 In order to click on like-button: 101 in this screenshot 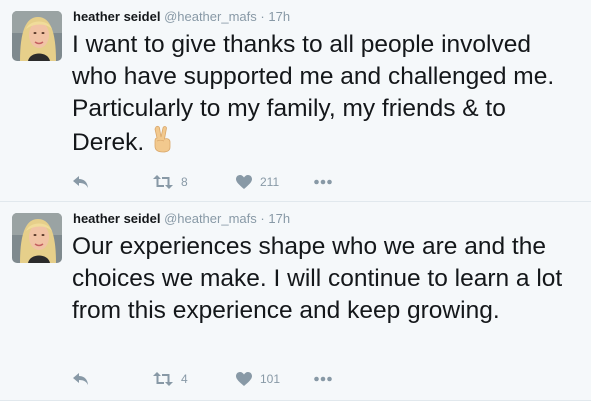, I will do `click(258, 379)`.